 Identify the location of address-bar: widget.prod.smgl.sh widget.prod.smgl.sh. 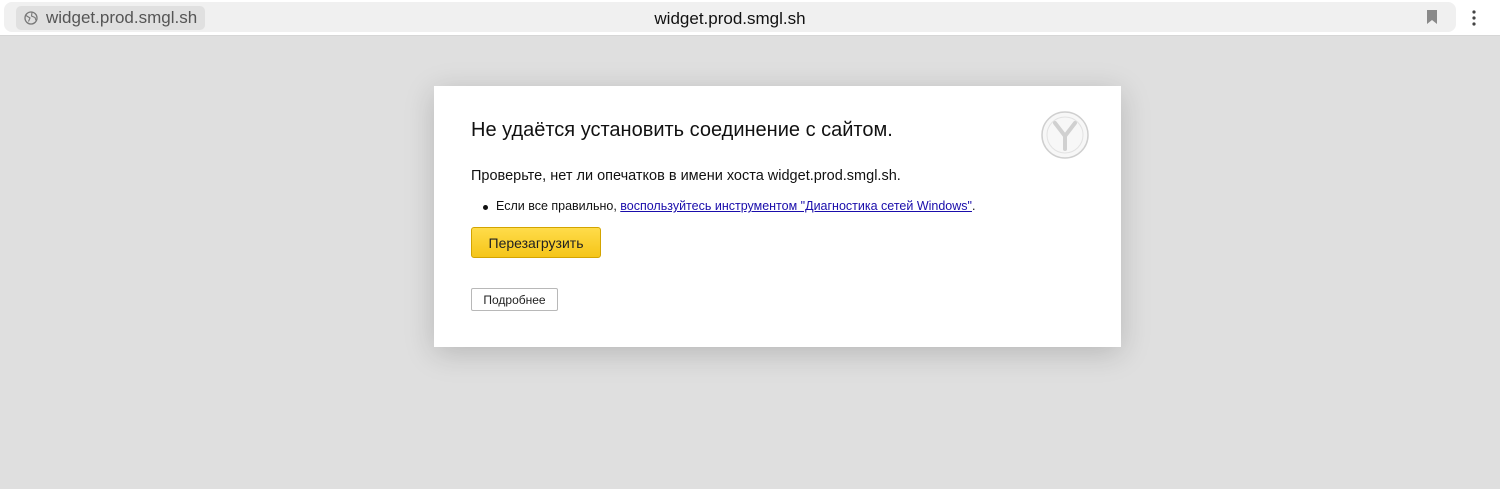
(730, 17).